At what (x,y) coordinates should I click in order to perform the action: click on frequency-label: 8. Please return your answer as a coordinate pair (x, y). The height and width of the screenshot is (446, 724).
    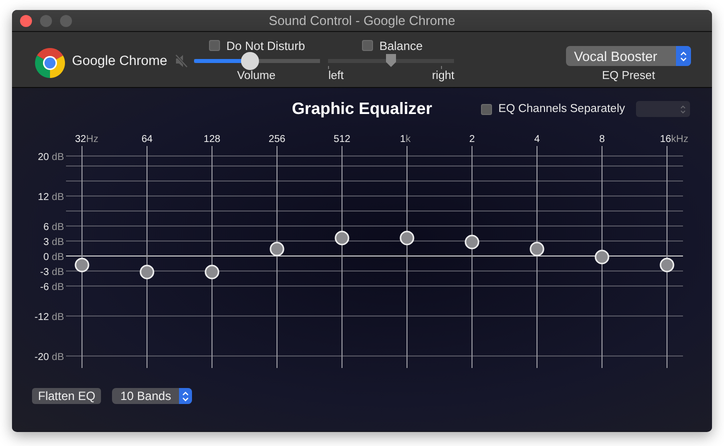
    Looking at the image, I should click on (602, 139).